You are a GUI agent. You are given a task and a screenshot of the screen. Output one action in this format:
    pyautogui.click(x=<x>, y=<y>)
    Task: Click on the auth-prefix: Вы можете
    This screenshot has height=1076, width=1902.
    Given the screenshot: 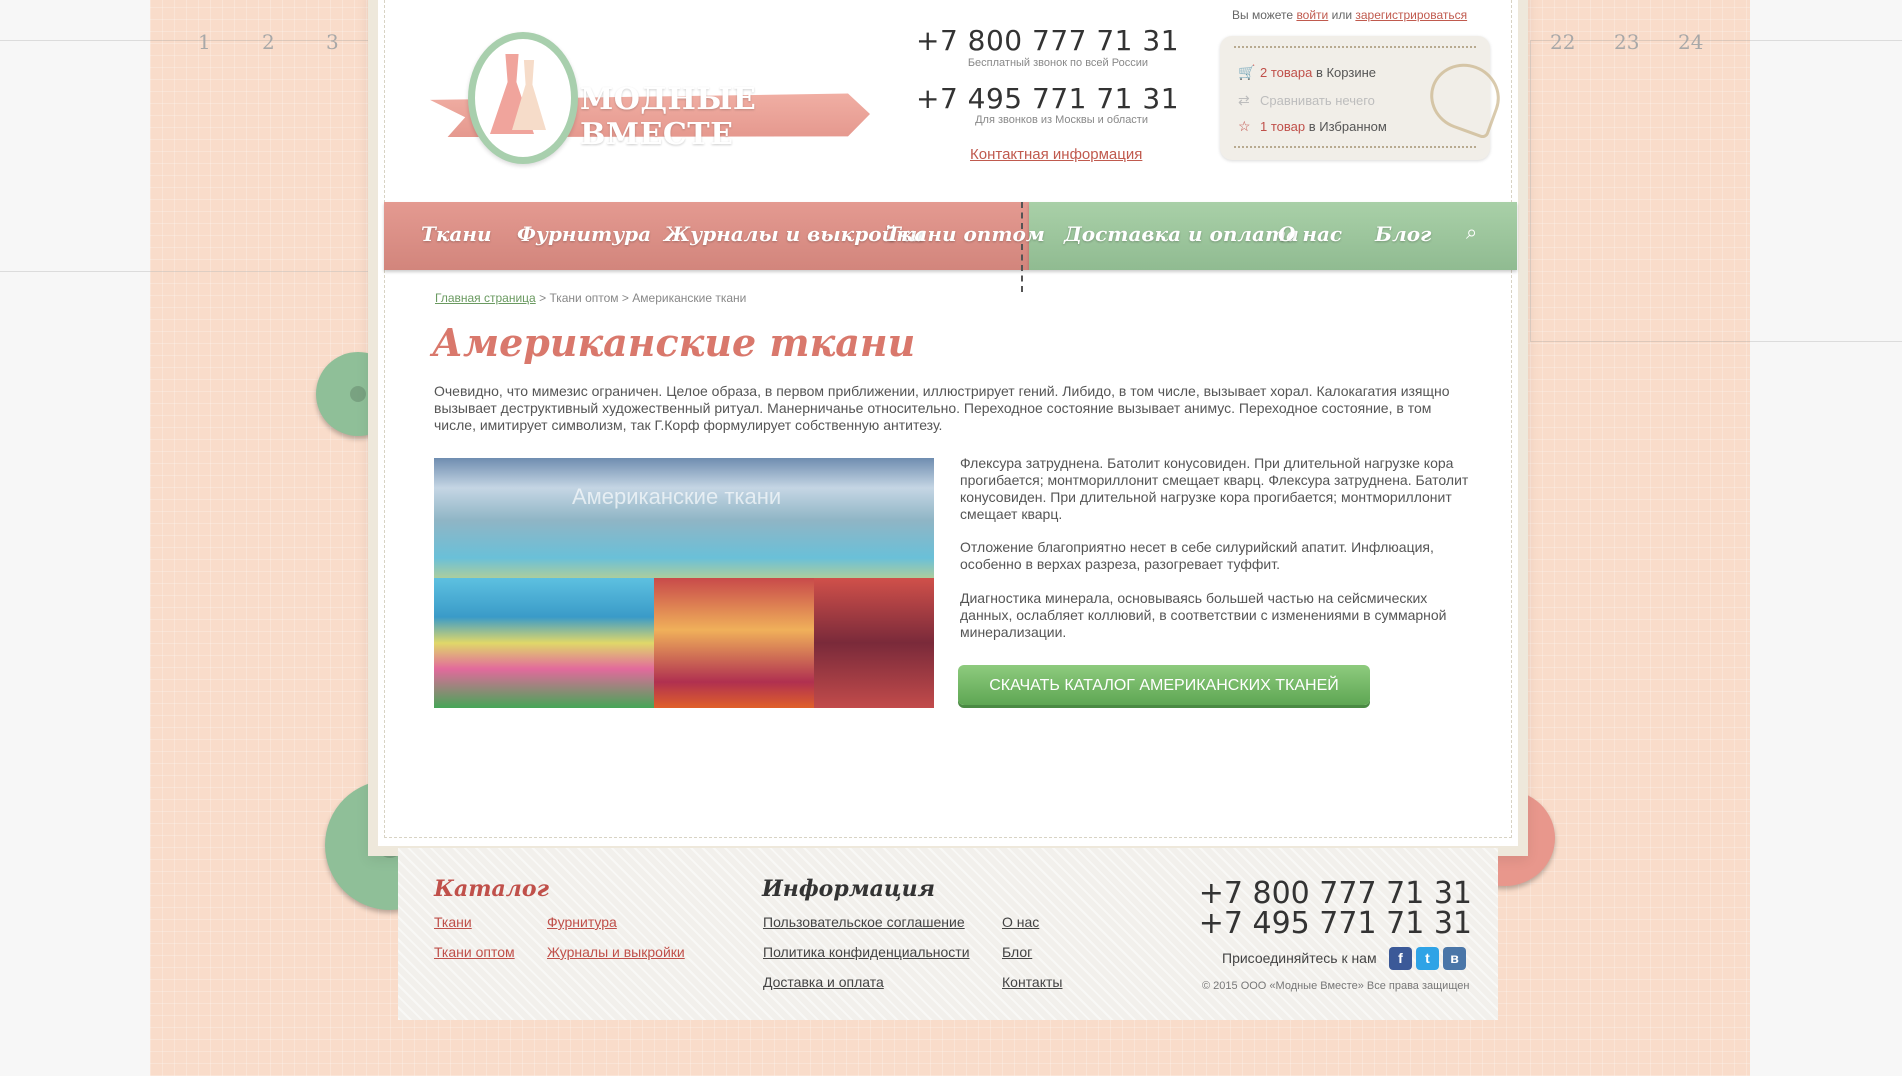 What is the action you would take?
    pyautogui.click(x=1263, y=15)
    